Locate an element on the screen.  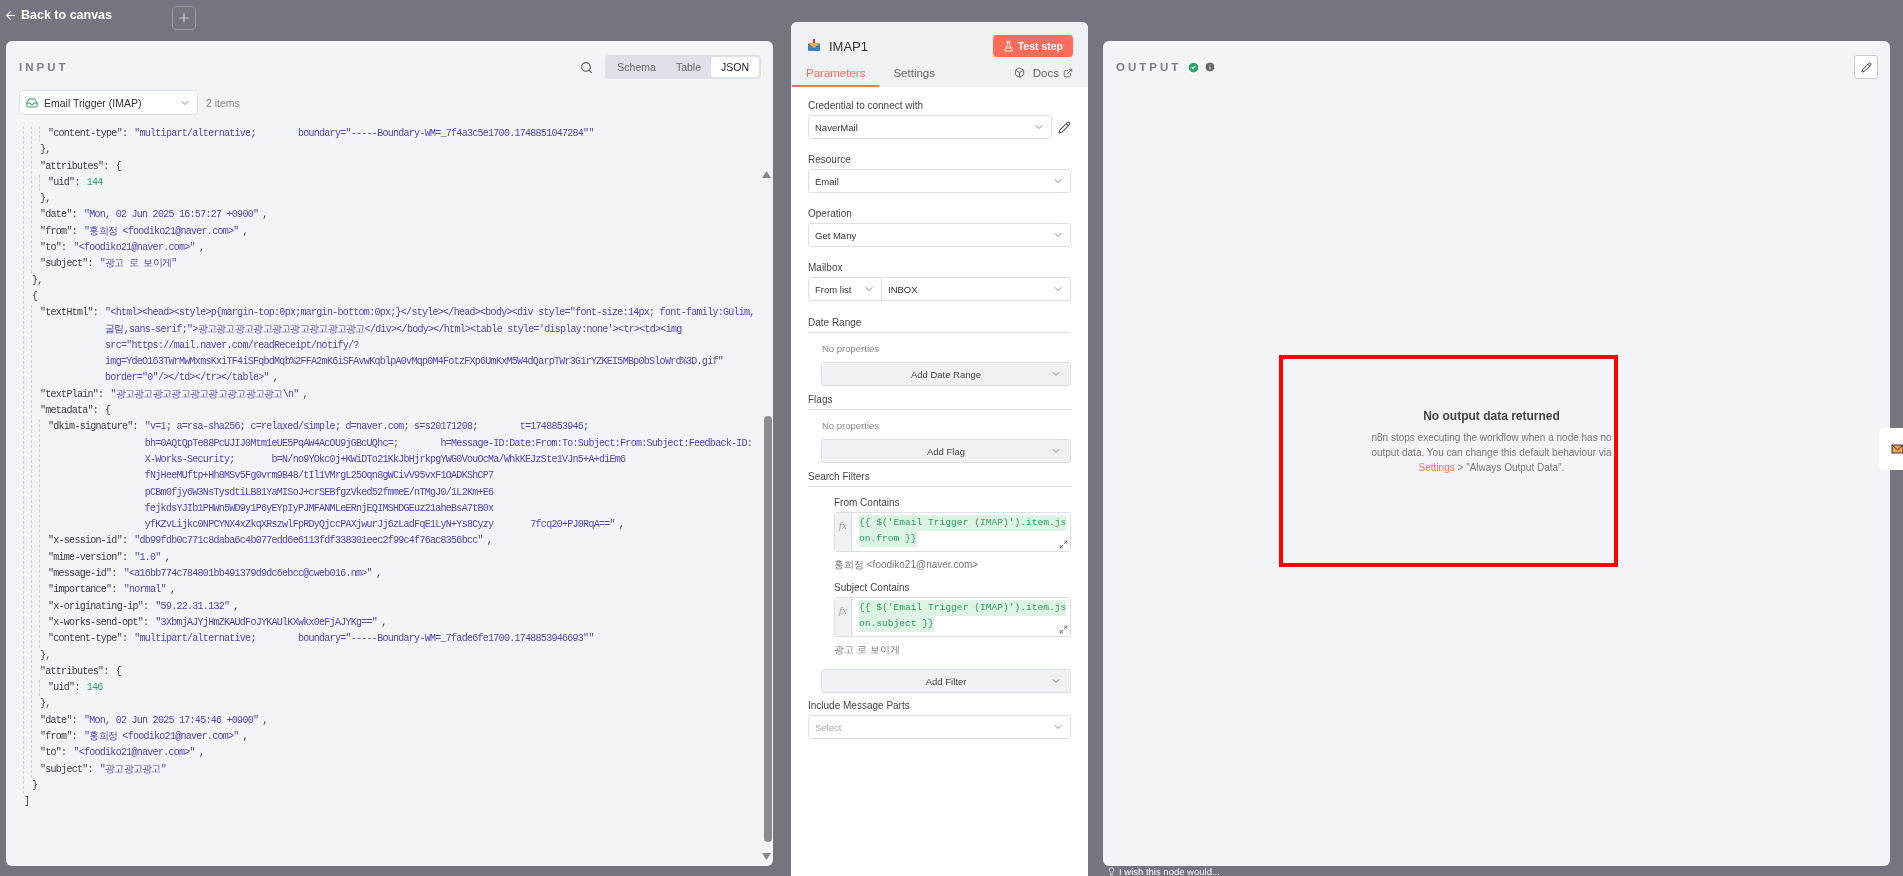
edit-icon is located at coordinates (1064, 127).